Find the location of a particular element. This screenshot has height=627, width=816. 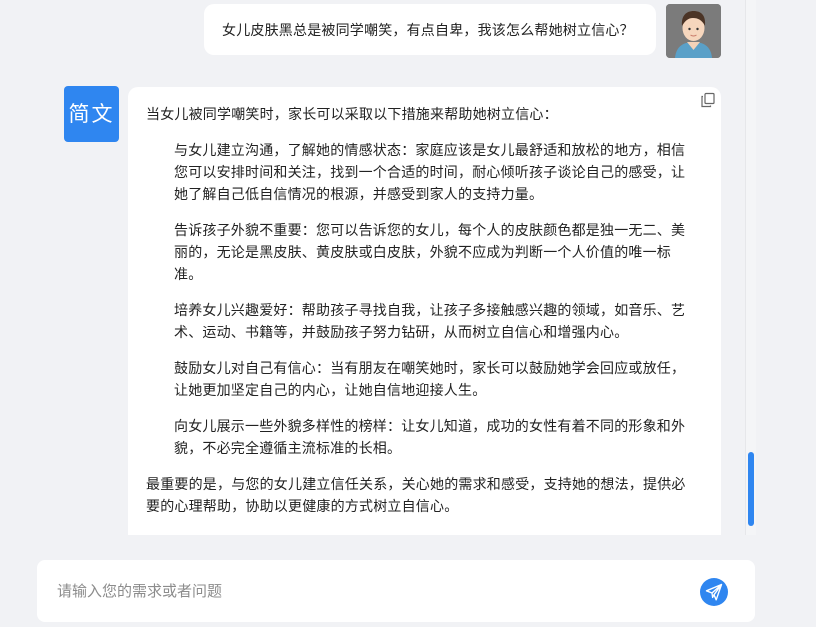

send-icon is located at coordinates (714, 592).